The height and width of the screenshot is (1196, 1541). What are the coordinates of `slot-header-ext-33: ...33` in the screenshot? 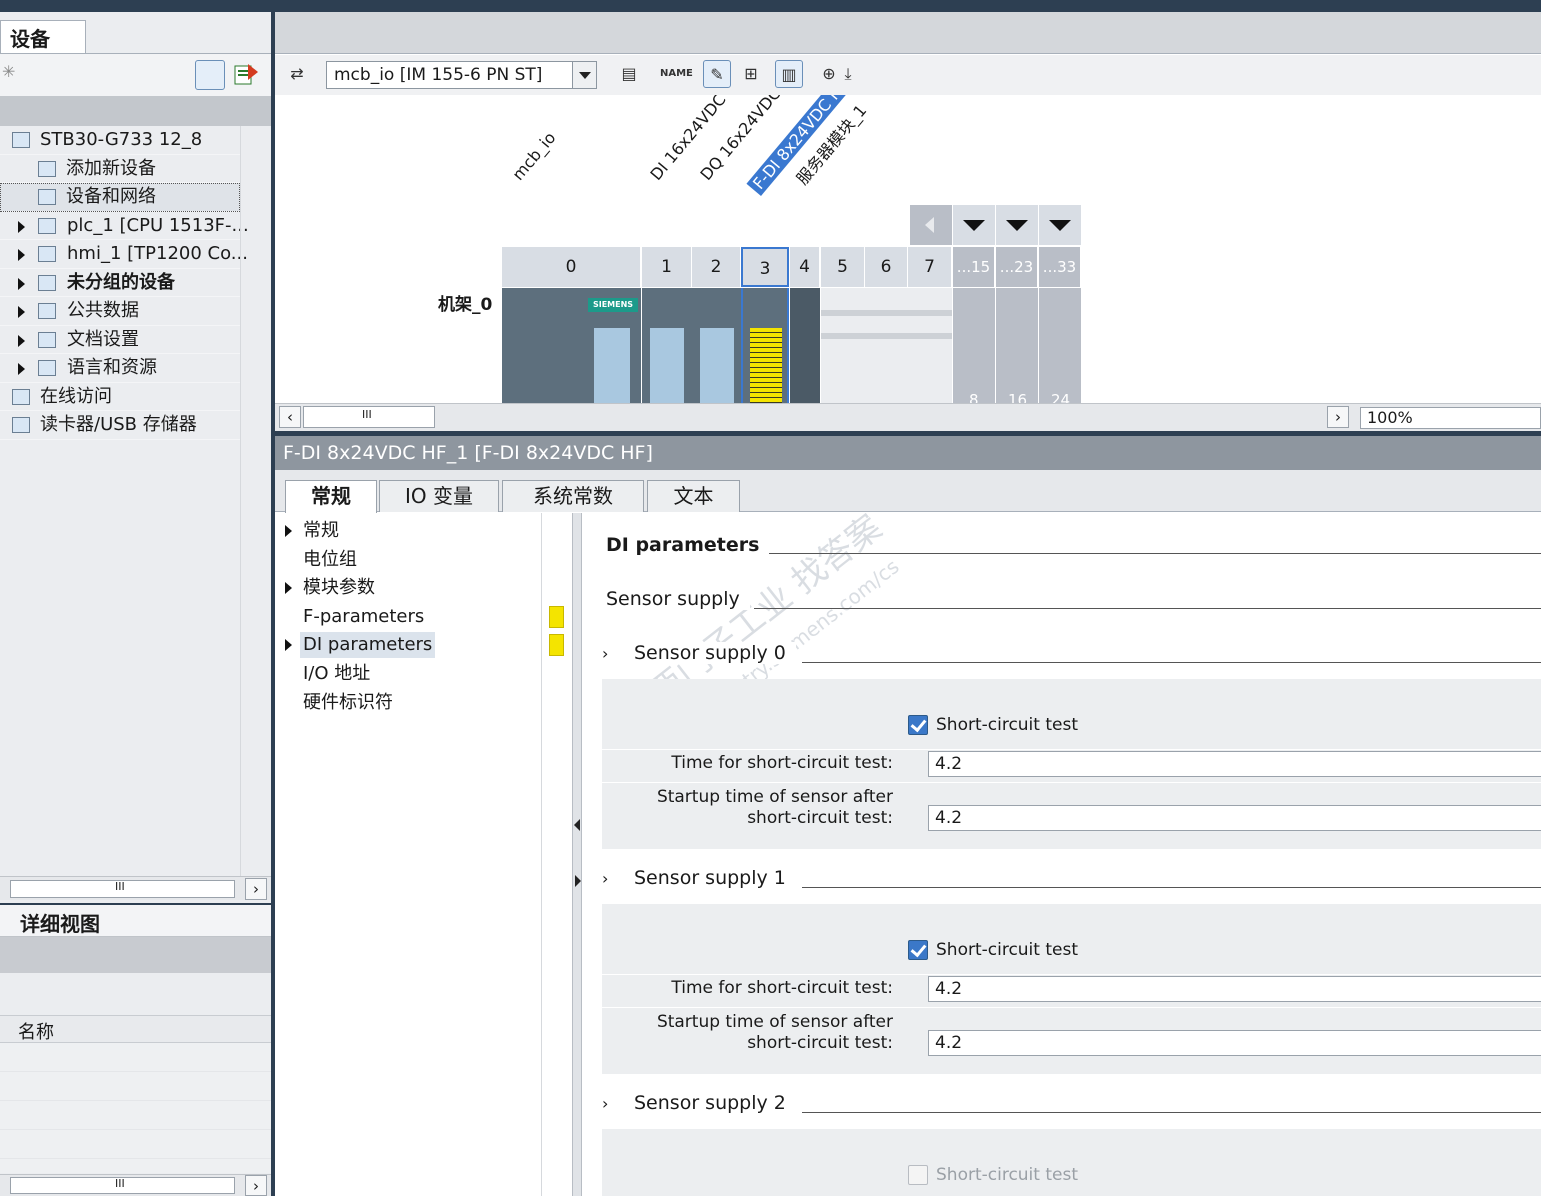 It's located at (1060, 267).